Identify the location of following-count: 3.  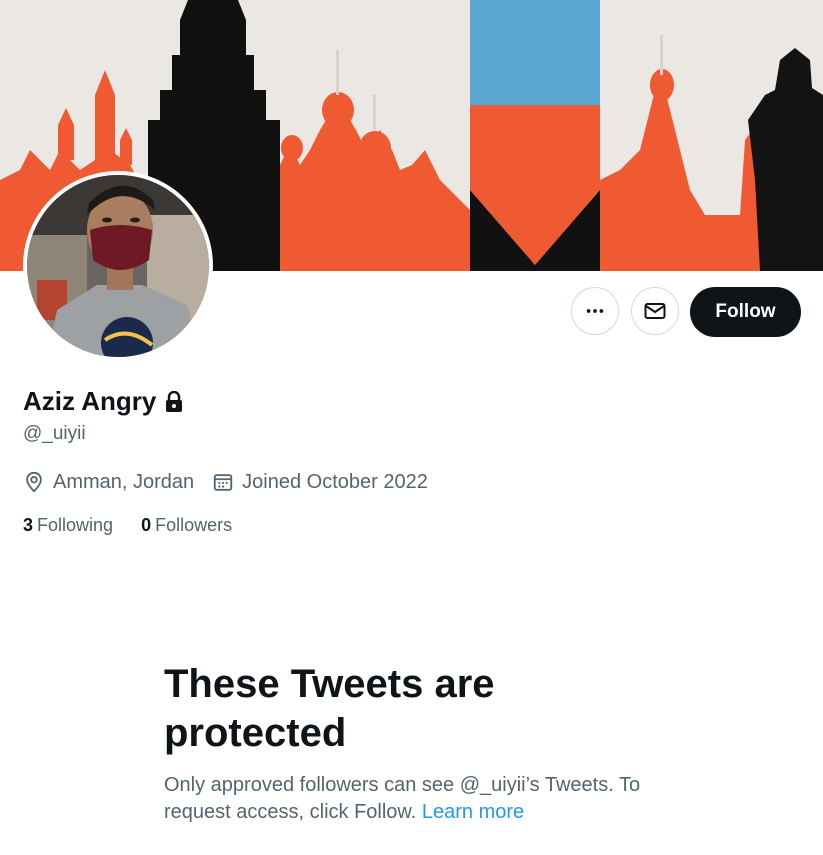
(28, 525).